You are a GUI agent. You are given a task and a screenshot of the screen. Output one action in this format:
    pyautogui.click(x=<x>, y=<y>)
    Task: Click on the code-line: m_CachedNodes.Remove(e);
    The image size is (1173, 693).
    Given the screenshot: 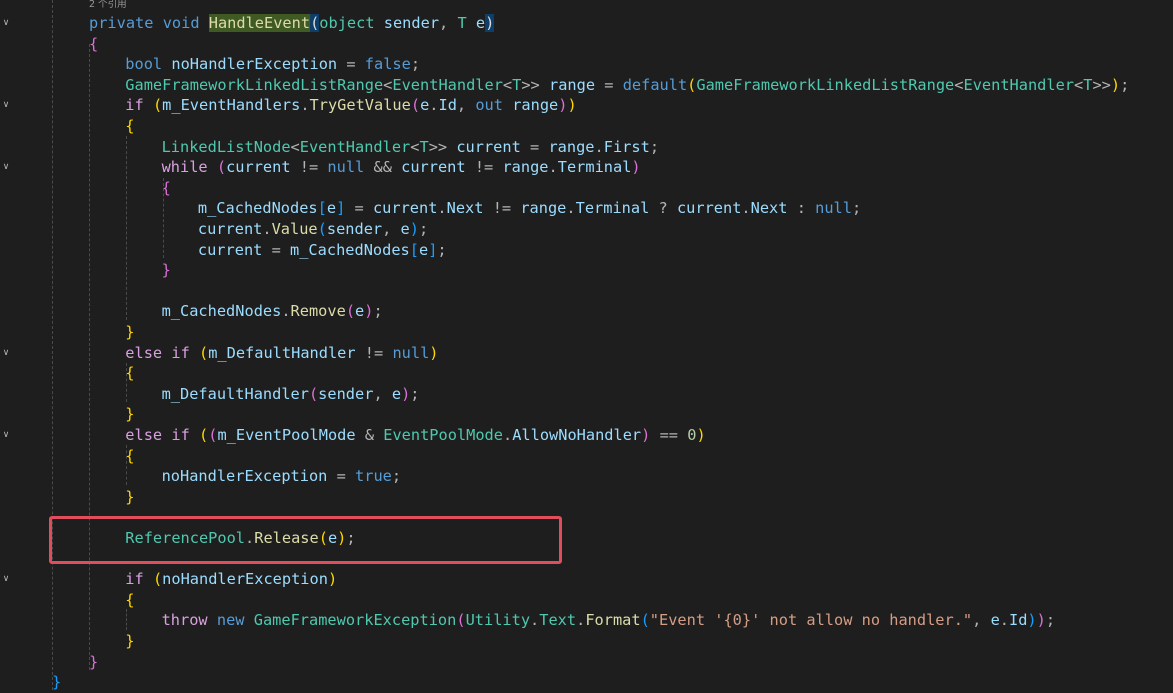 What is the action you would take?
    pyautogui.click(x=586, y=311)
    